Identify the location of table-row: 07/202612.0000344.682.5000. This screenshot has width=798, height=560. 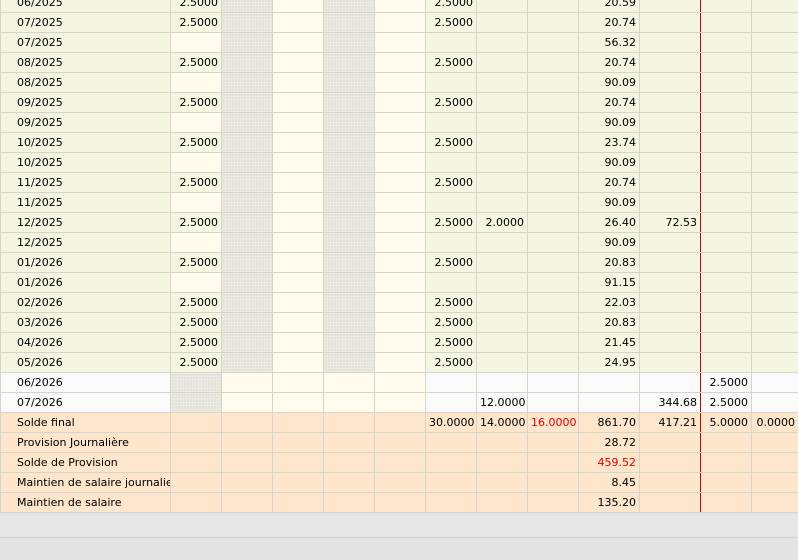
(399, 403).